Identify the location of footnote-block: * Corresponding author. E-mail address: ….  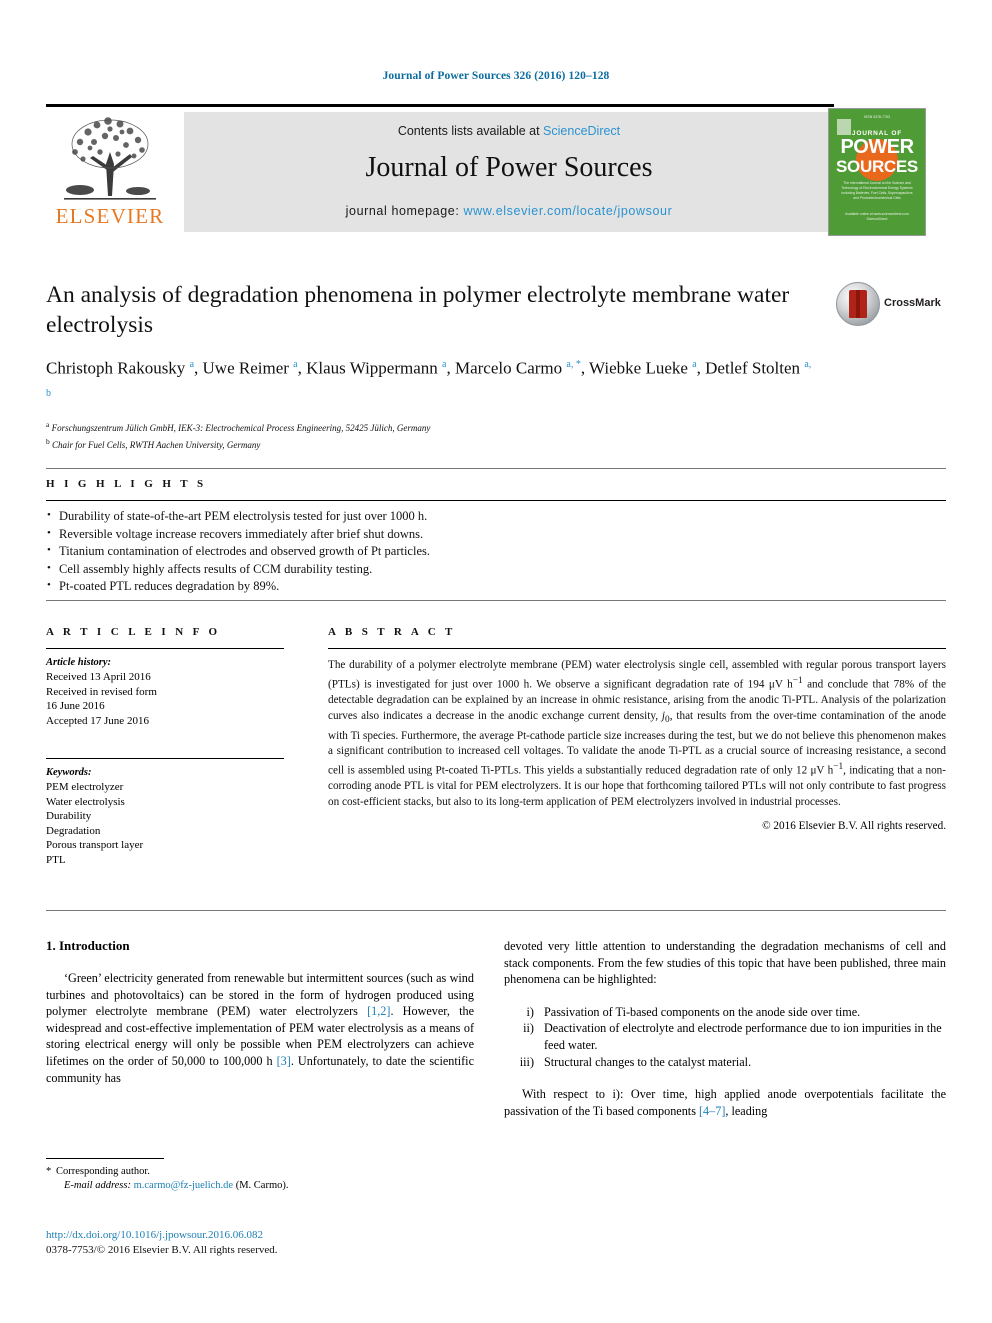
(260, 1175).